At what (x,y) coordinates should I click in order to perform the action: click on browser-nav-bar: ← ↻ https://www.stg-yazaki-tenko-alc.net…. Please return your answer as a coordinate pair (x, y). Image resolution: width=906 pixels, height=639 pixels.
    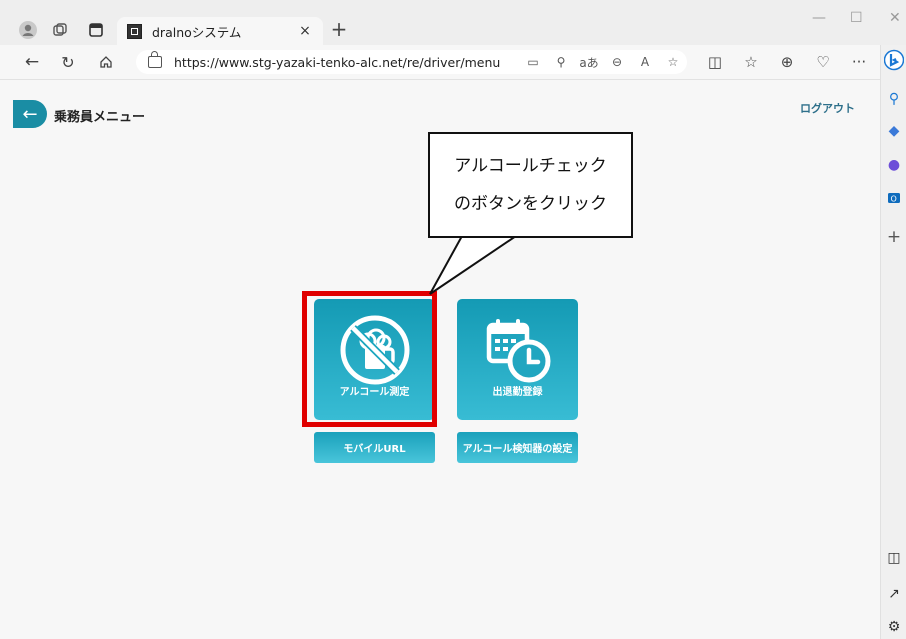
    Looking at the image, I should click on (440, 62).